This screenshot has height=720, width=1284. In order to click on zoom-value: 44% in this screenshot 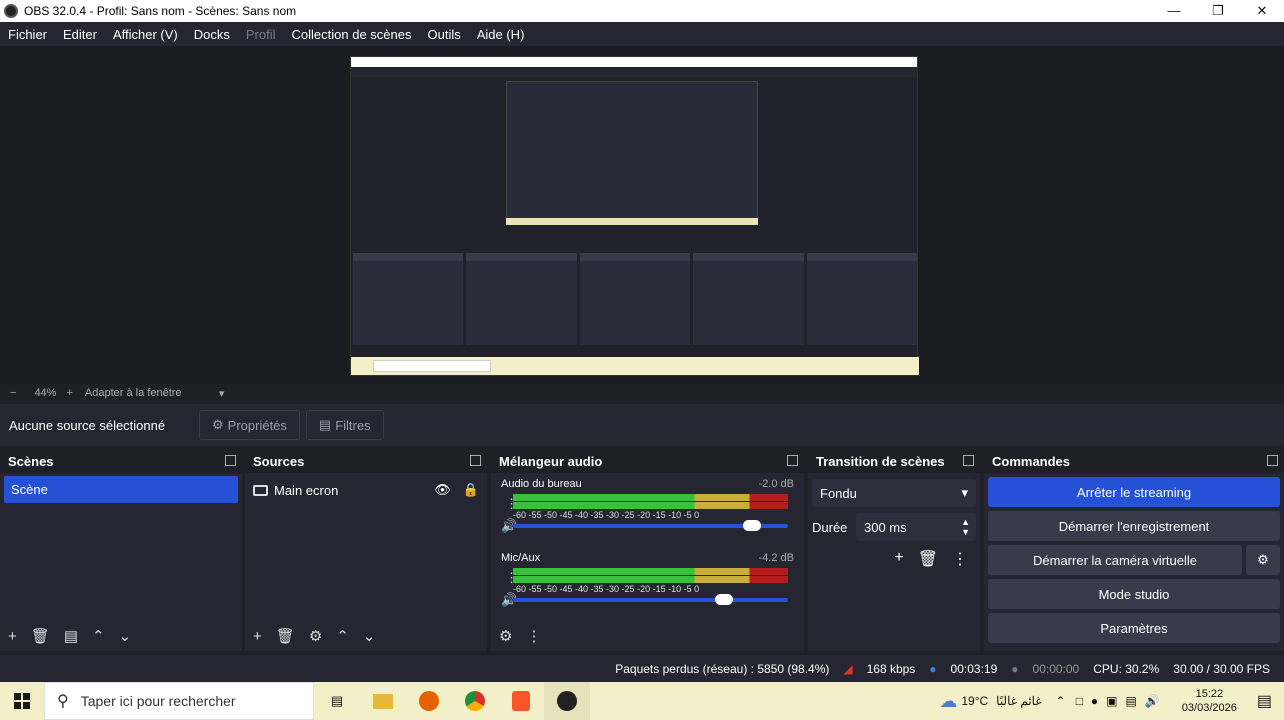, I will do `click(45, 393)`.